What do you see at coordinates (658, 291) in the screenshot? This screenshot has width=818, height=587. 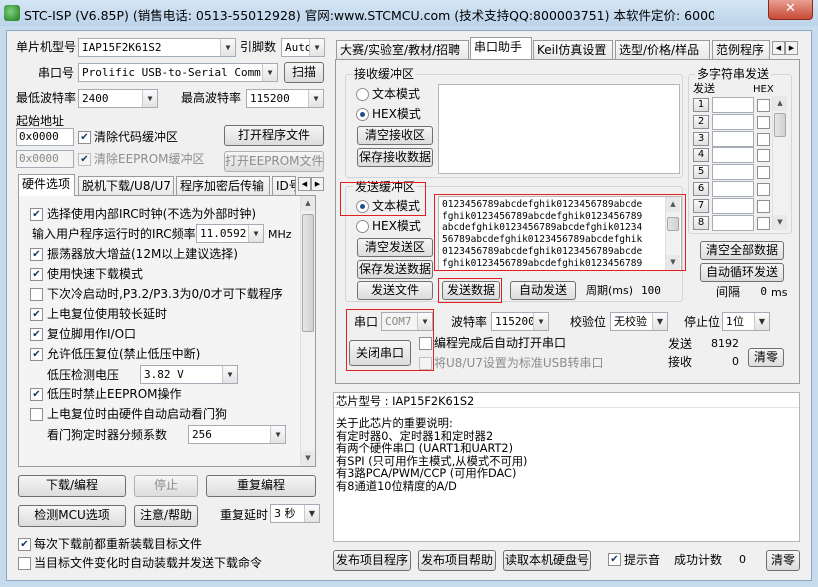 I see `period-input: 100` at bounding box center [658, 291].